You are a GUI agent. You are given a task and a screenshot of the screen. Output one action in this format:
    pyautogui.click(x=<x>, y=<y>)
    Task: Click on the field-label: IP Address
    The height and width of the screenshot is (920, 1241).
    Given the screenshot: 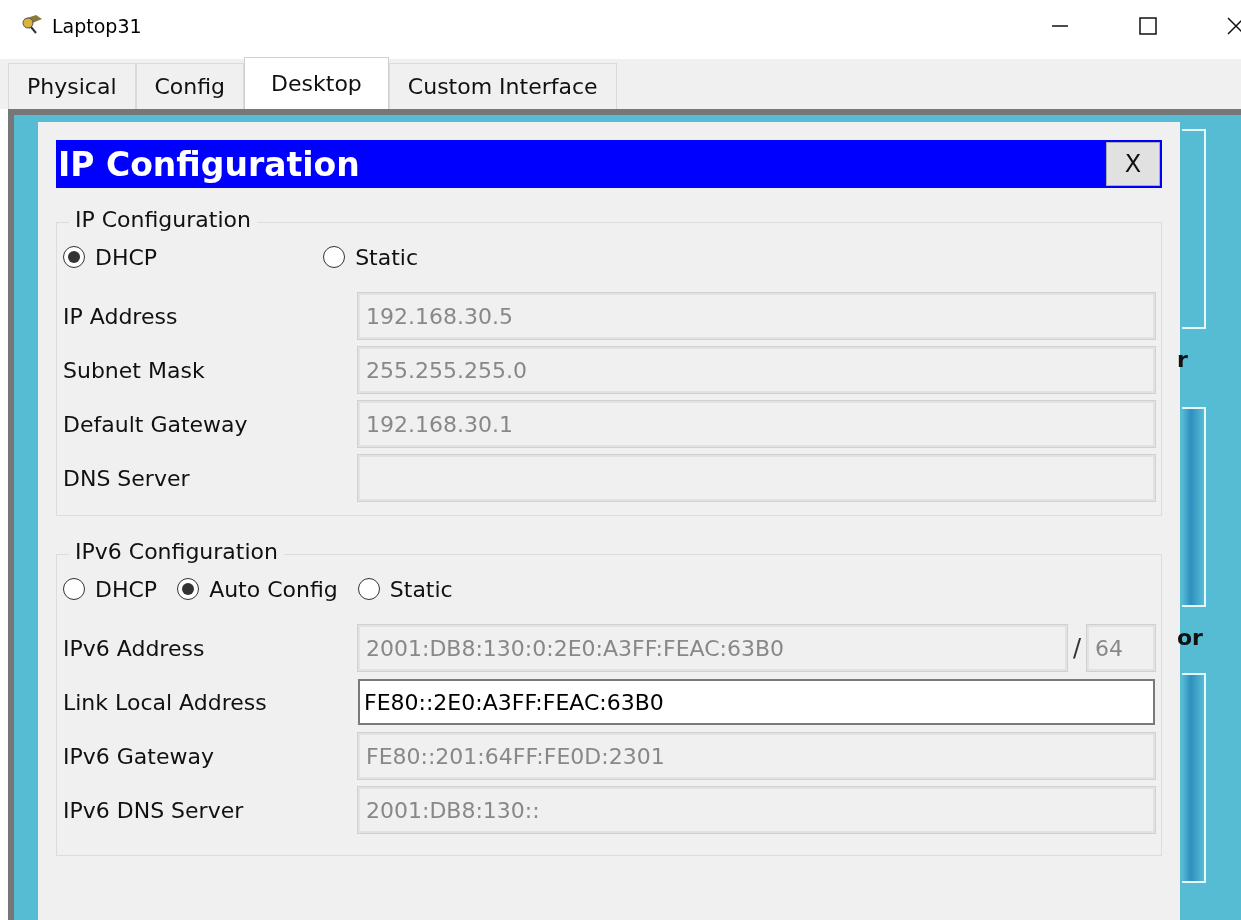 What is the action you would take?
    pyautogui.click(x=121, y=316)
    